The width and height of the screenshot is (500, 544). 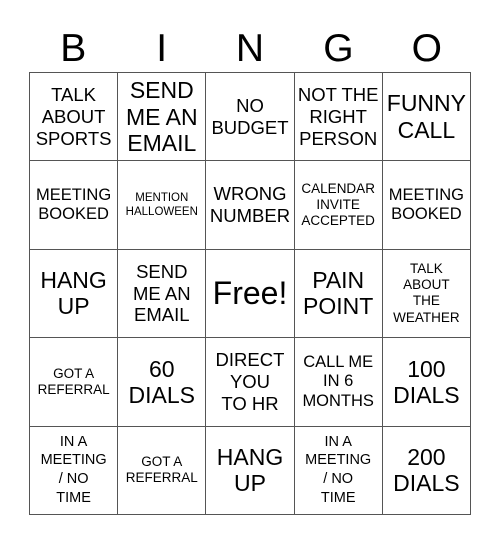 I want to click on bingo-cell-n-4: DIRECT YOU TO HR, so click(x=250, y=382).